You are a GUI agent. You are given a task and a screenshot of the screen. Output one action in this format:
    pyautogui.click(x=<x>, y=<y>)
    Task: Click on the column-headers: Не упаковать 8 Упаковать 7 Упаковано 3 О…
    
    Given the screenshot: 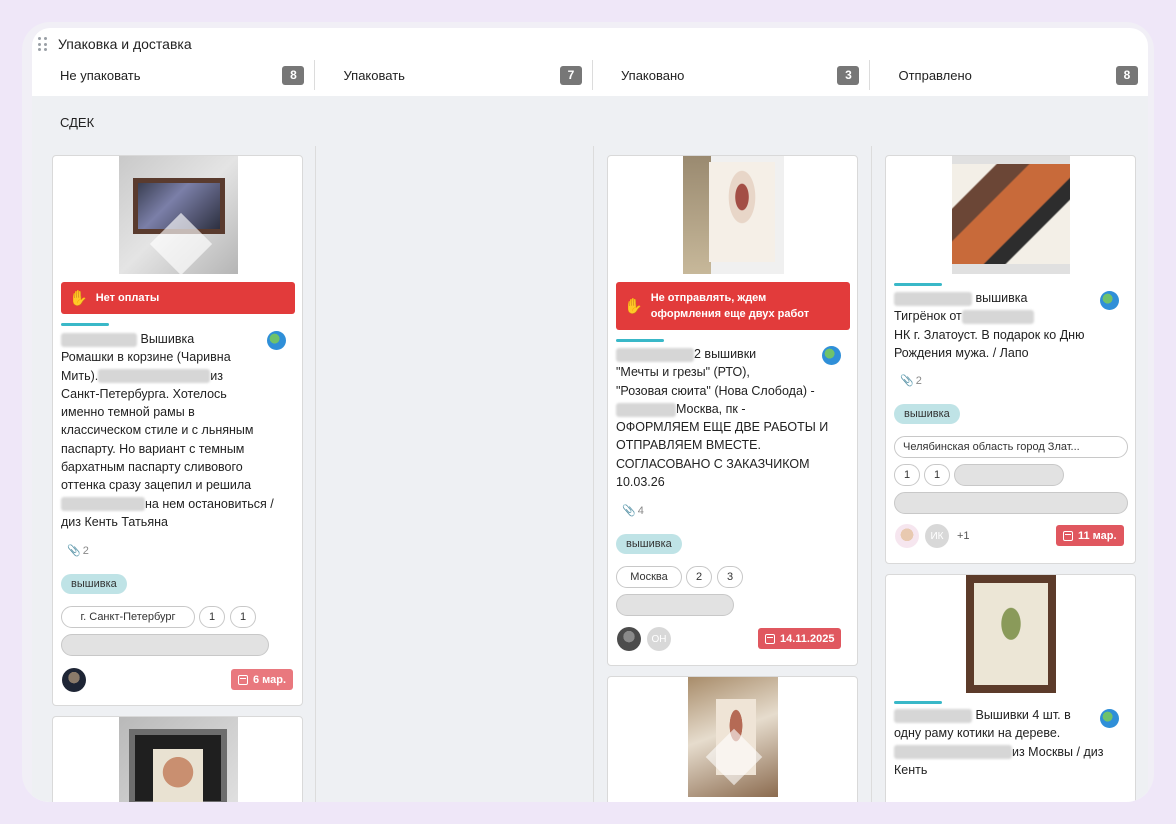 What is the action you would take?
    pyautogui.click(x=590, y=75)
    